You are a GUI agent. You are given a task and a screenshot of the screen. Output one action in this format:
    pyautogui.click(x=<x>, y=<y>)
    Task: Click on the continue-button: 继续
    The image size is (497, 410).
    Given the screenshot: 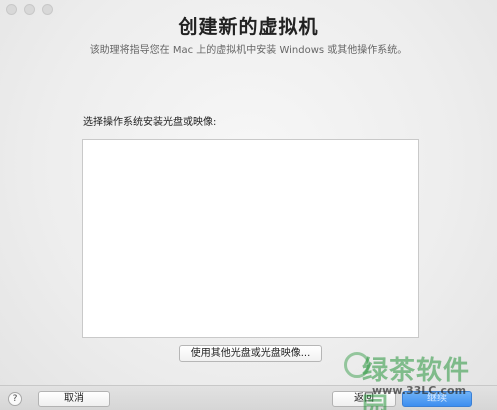 What is the action you would take?
    pyautogui.click(x=437, y=399)
    